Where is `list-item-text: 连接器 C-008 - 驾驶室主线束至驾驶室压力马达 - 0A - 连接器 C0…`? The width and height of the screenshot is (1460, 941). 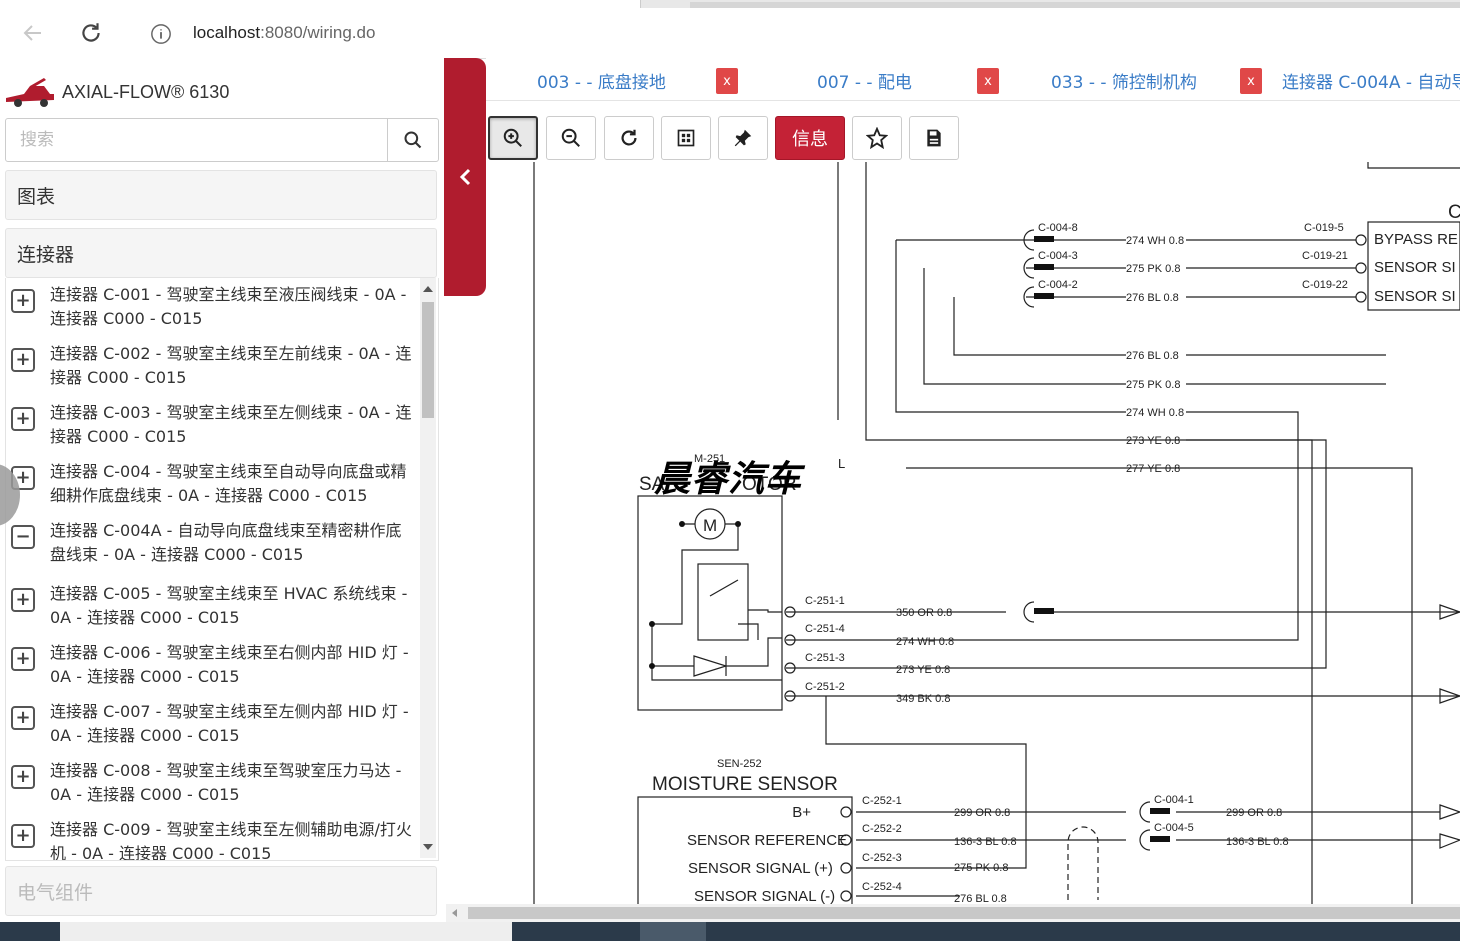 list-item-text: 连接器 C-008 - 驾驶室主线束至驾驶室压力马达 - 0A - 连接器 C0… is located at coordinates (231, 783).